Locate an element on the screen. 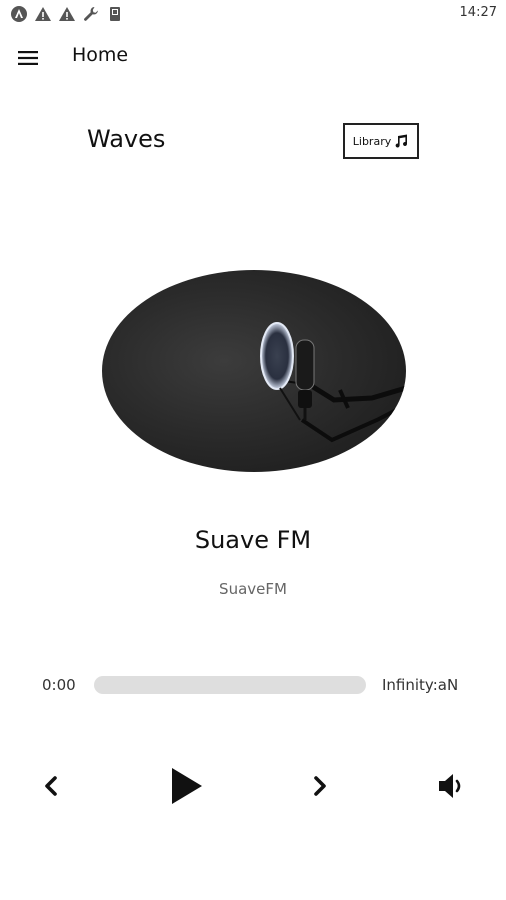 Image resolution: width=506 pixels, height=900 pixels. menu-button is located at coordinates (28, 58).